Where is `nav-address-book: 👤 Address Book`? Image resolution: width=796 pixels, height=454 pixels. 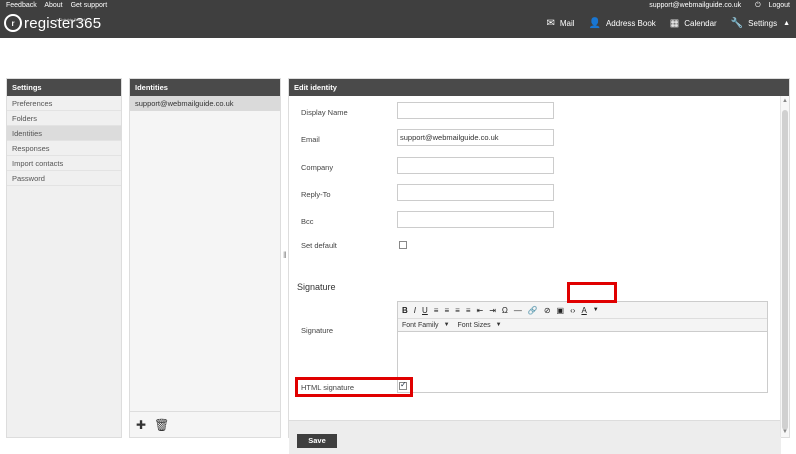 nav-address-book: 👤 Address Book is located at coordinates (622, 23).